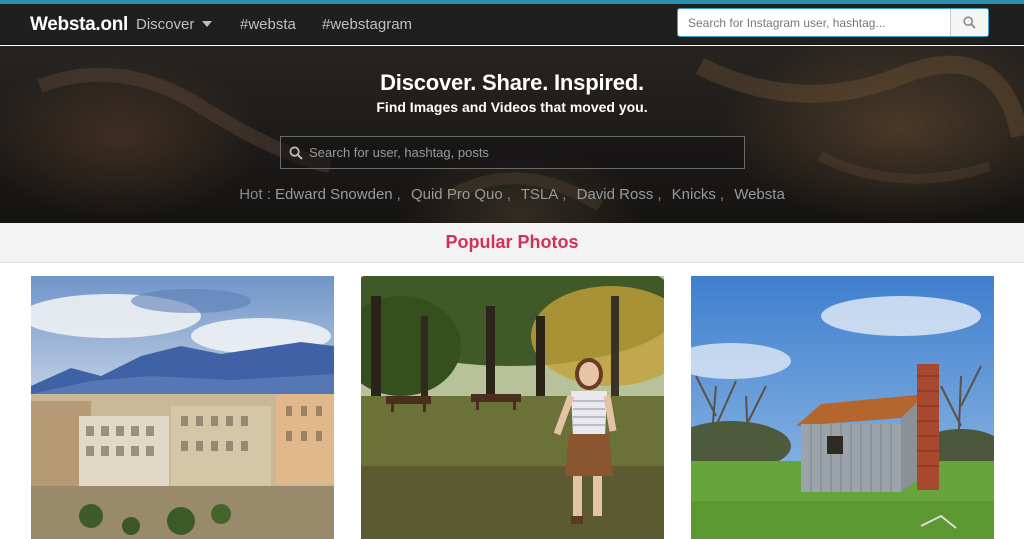 The image size is (1024, 539). Describe the element at coordinates (694, 194) in the screenshot. I see `hot-item: Knicks` at that location.